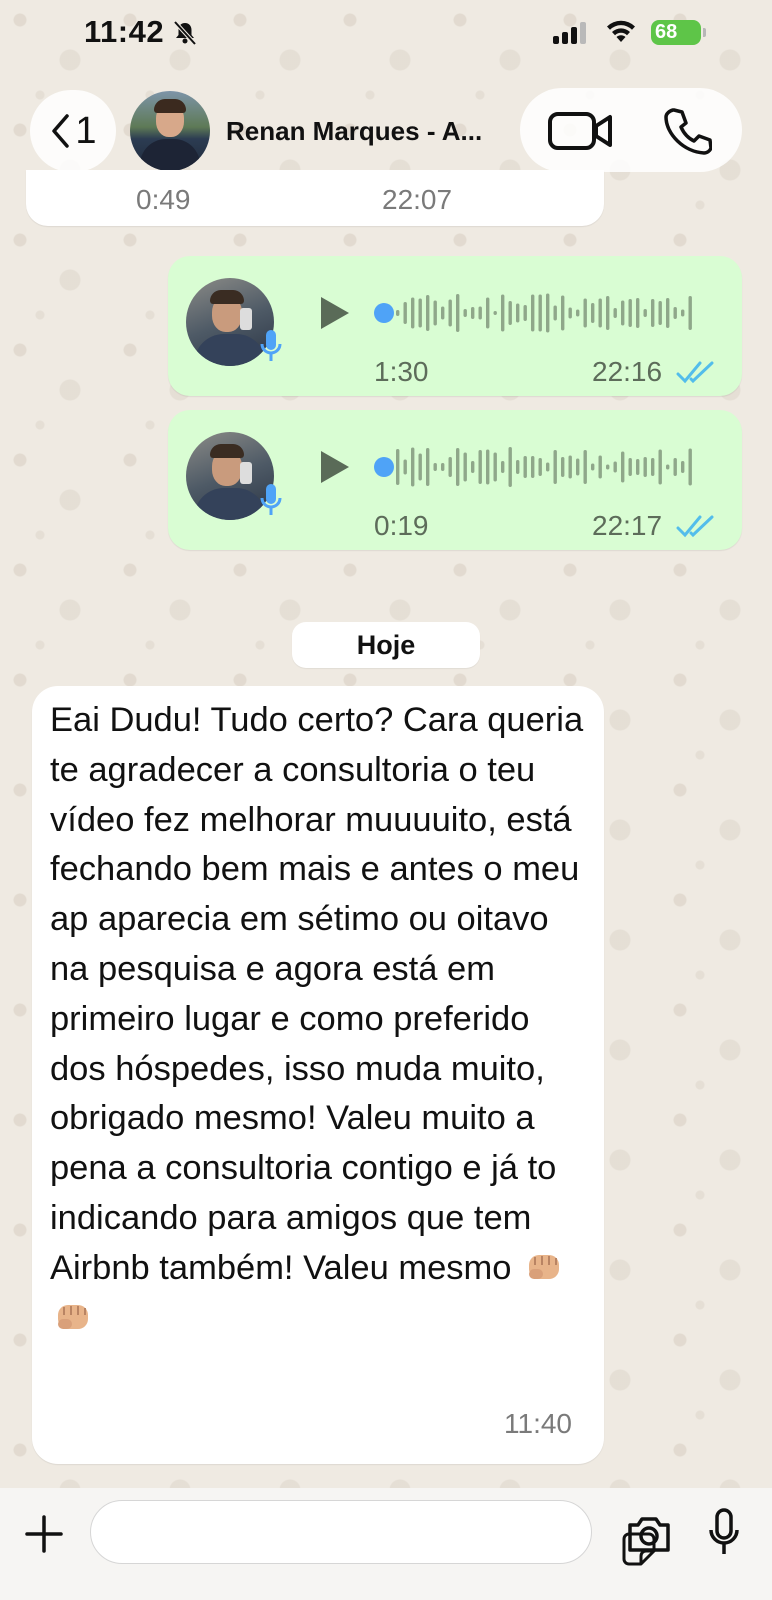 This screenshot has height=1600, width=772. I want to click on signal-icon, so click(571, 33).